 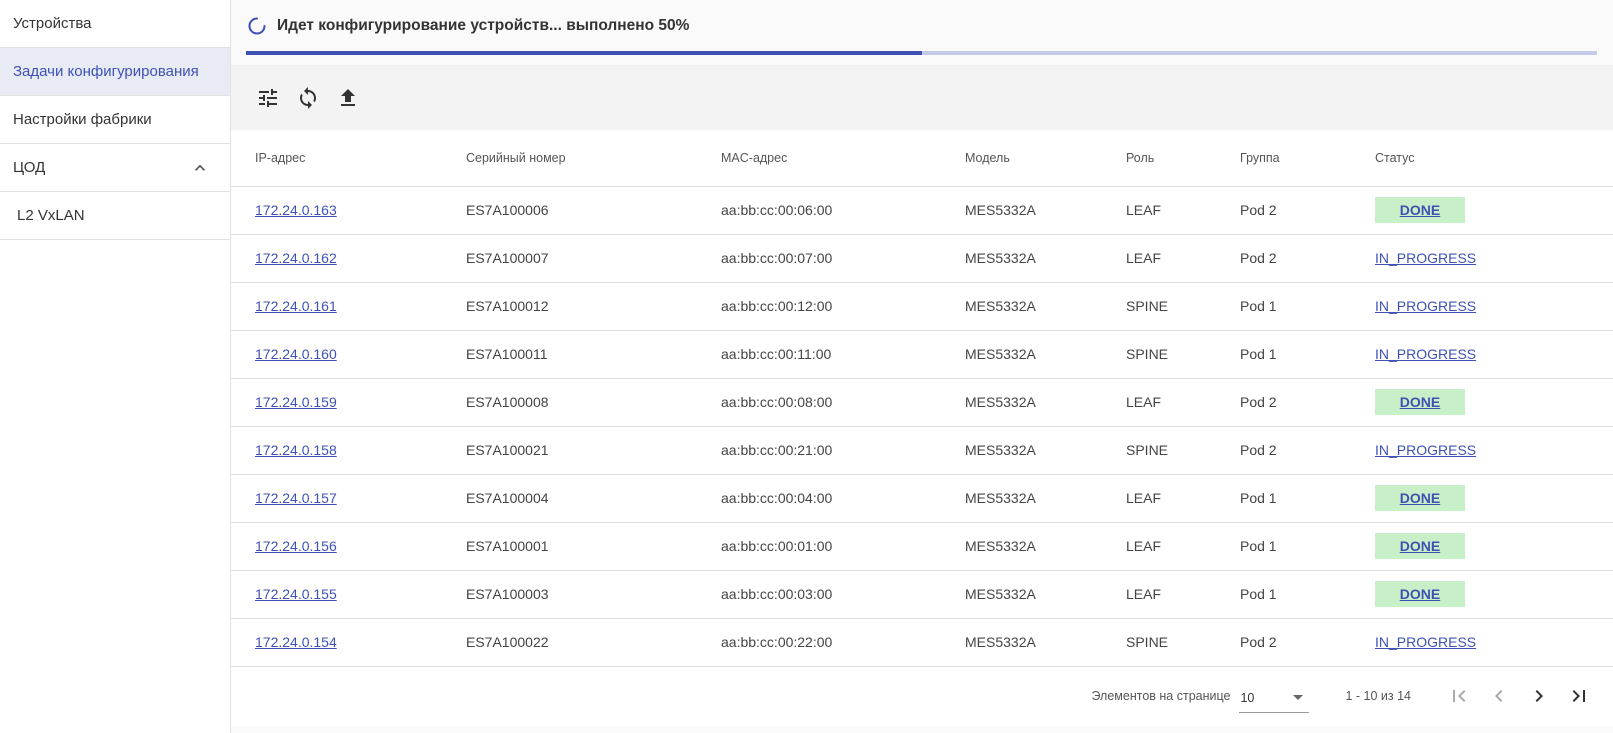 I want to click on next-page-button, so click(x=1539, y=696).